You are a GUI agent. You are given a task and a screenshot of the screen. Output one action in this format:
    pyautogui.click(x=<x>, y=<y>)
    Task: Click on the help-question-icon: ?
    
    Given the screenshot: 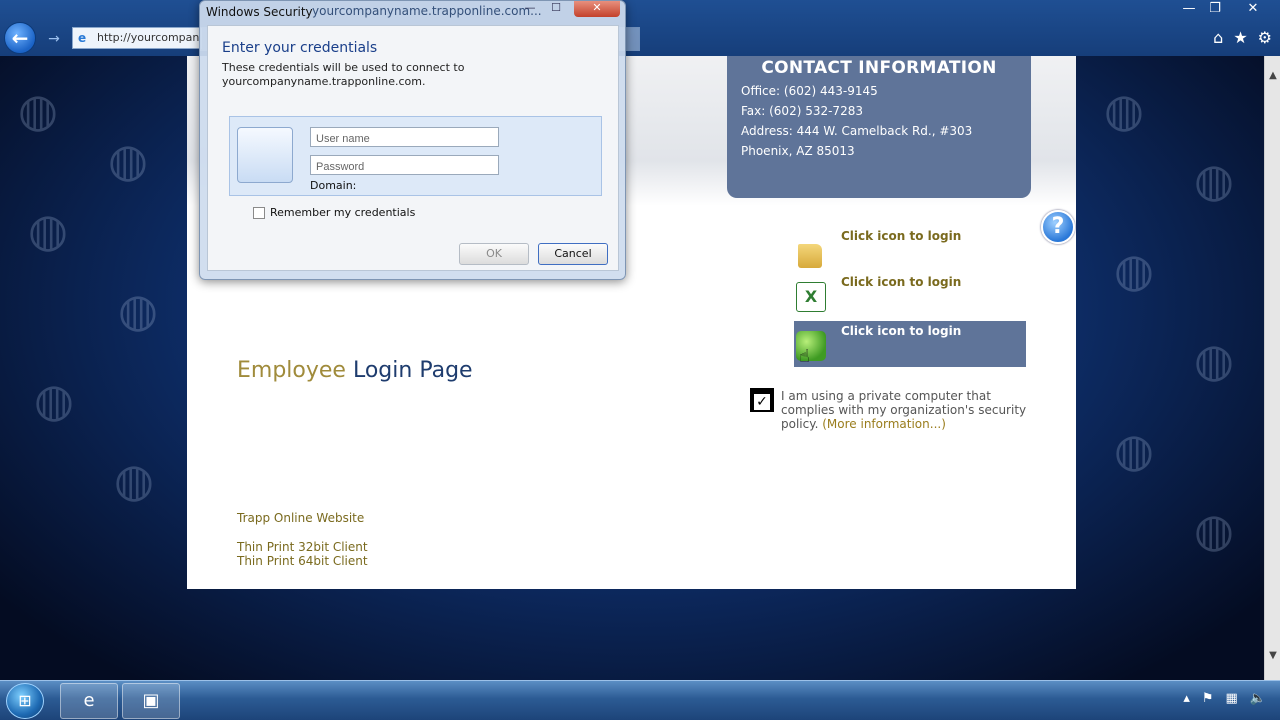 What is the action you would take?
    pyautogui.click(x=1058, y=227)
    